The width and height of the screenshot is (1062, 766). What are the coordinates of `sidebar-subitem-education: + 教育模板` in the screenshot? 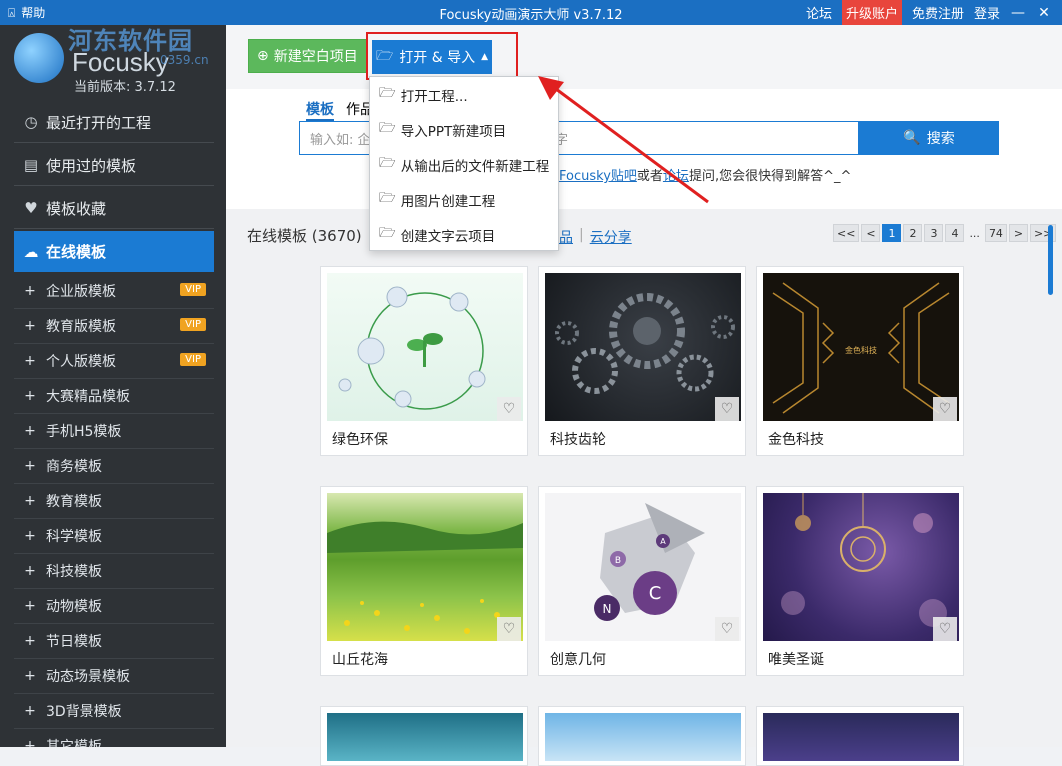 It's located at (114, 501).